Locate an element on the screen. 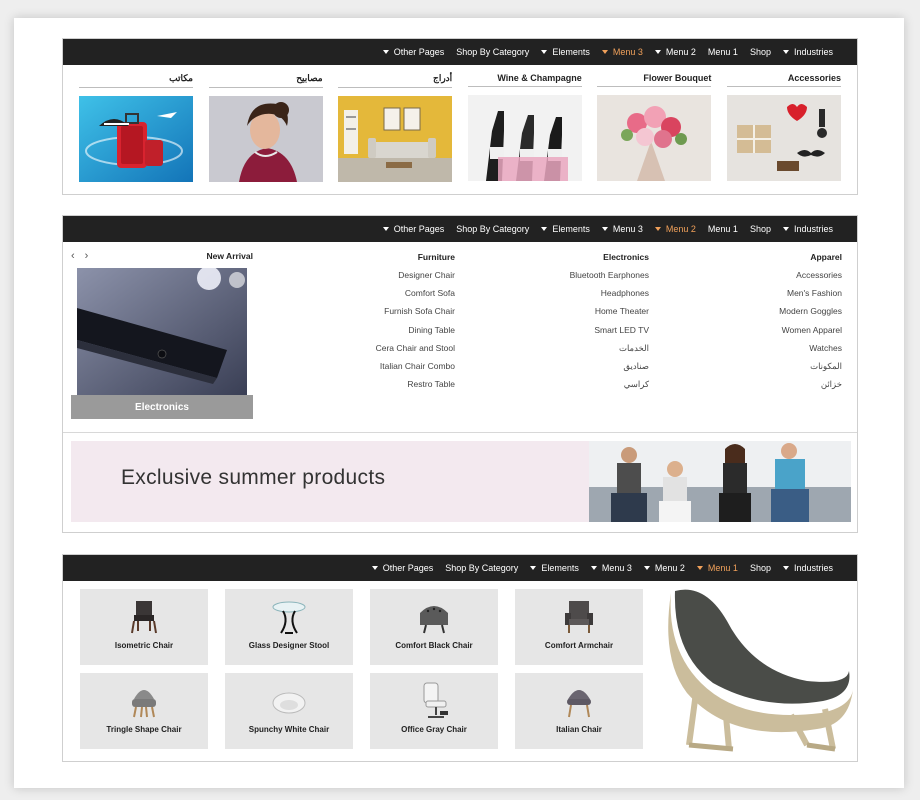 The image size is (920, 800). menu-link: الخدمات is located at coordinates (609, 348).